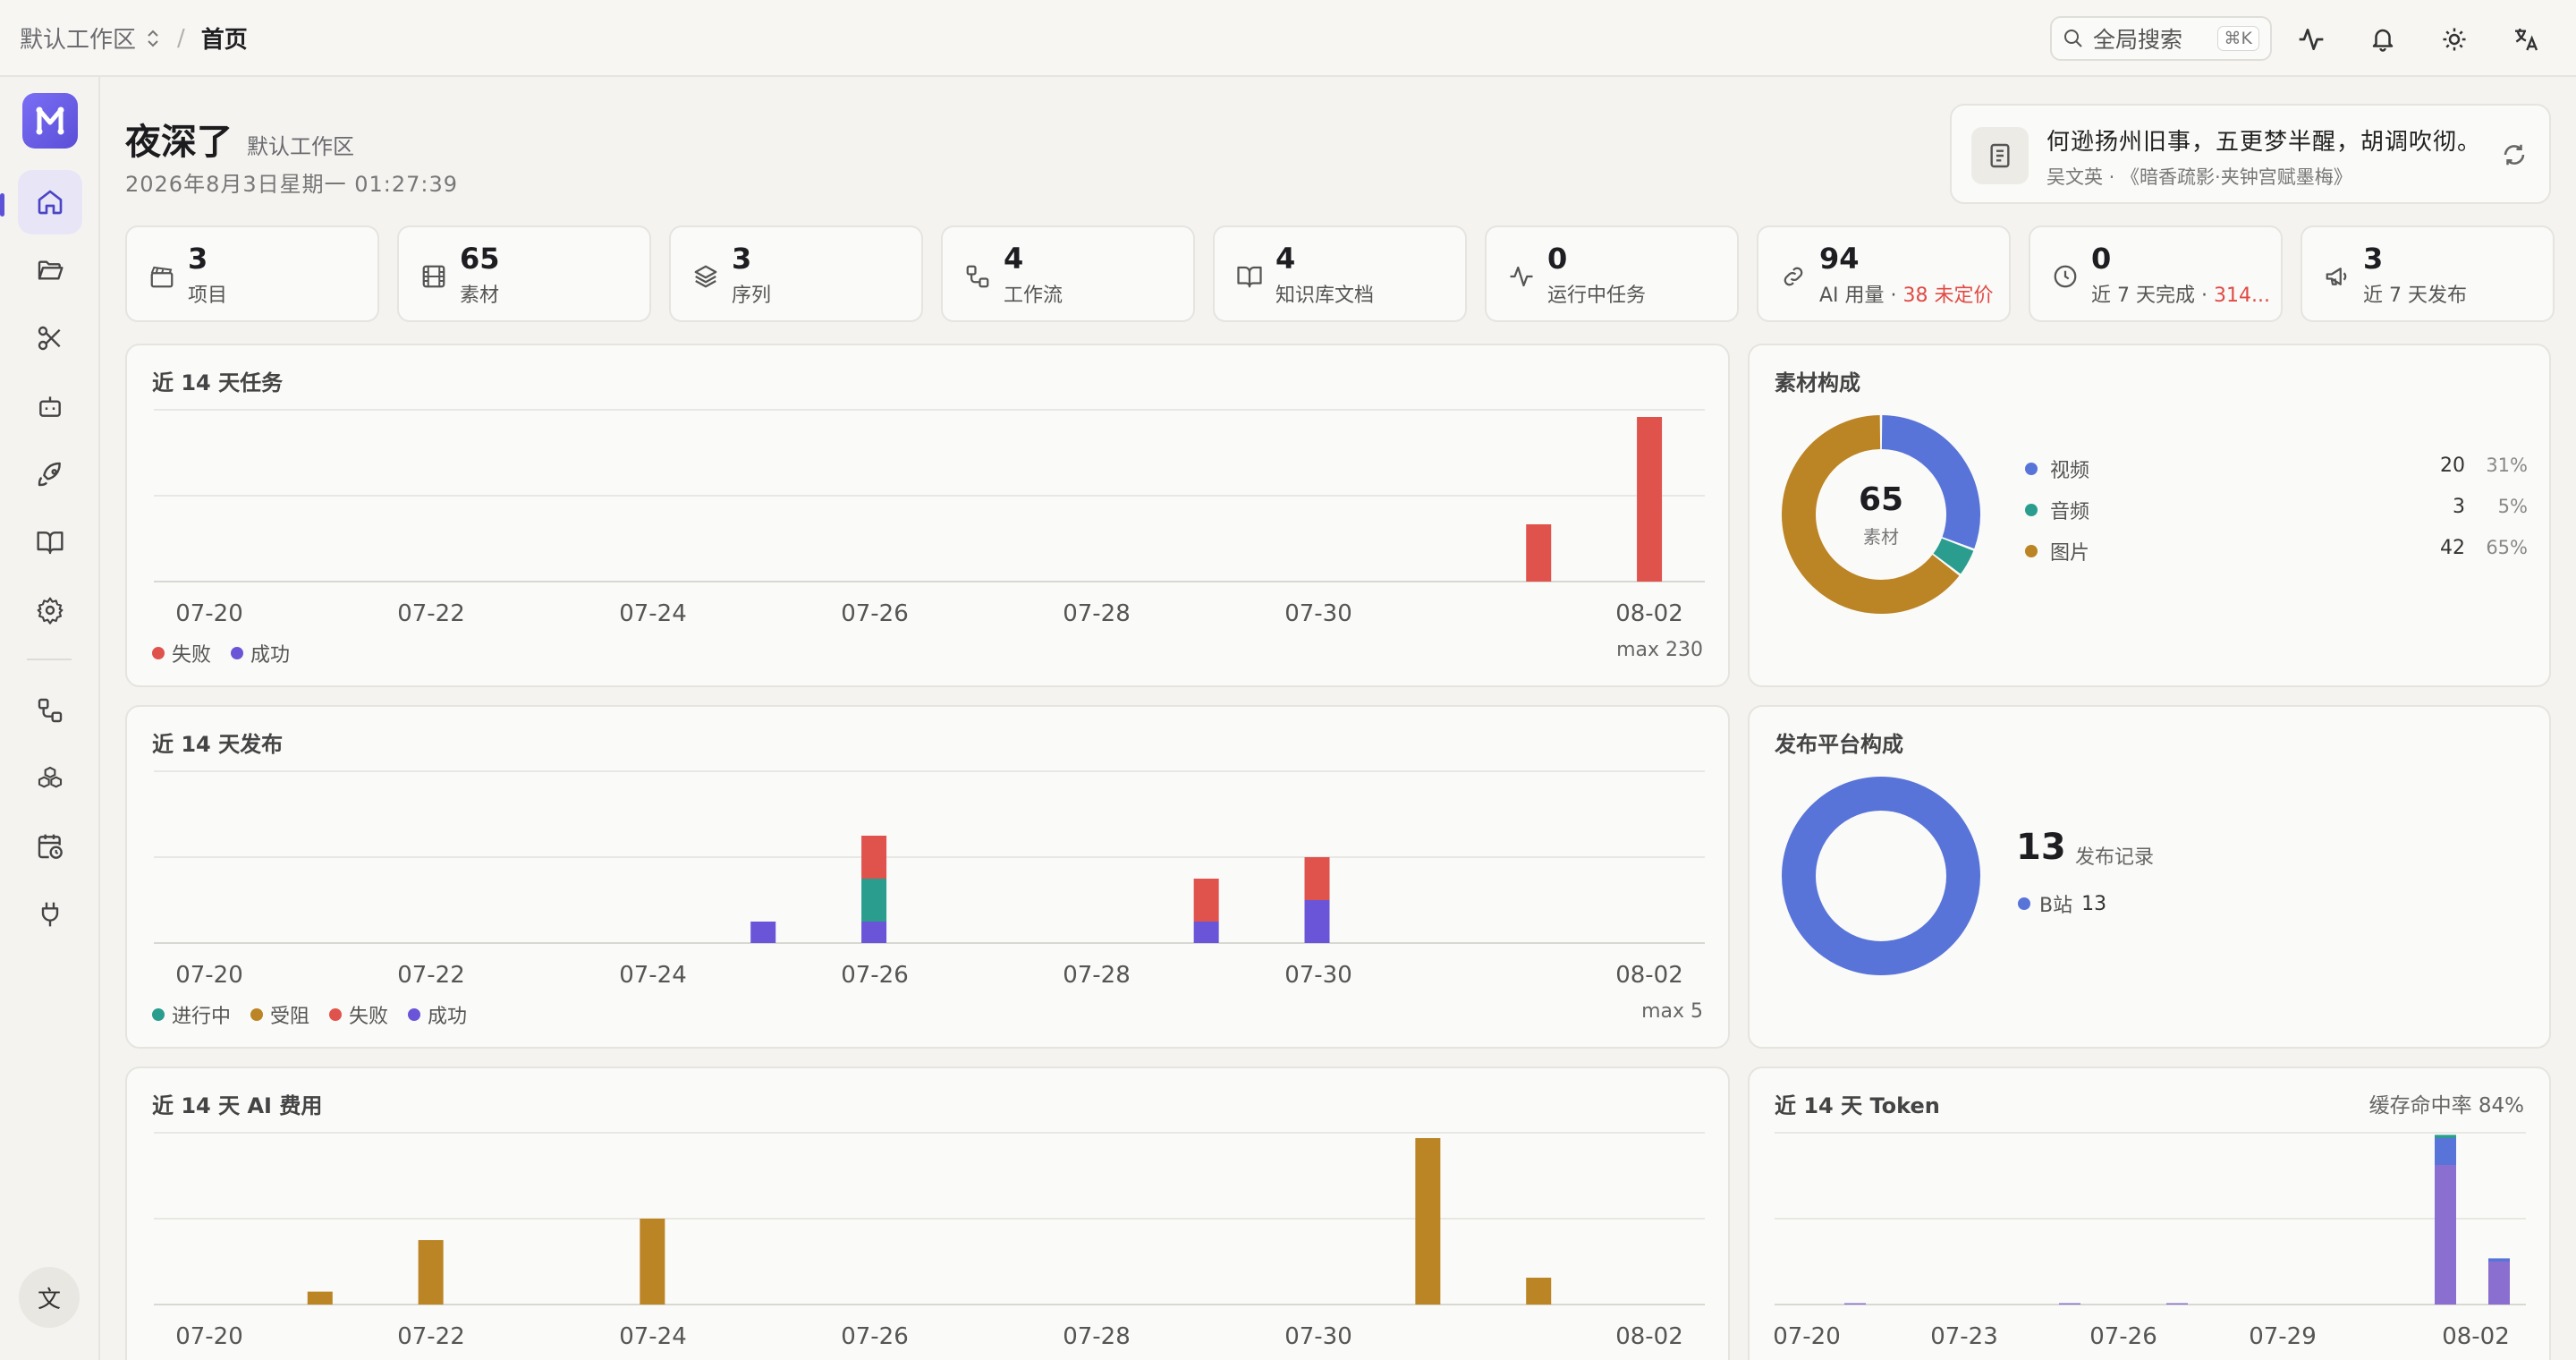  I want to click on stat-card-6: 94 AI 用量 · 38 未定价, so click(1884, 273).